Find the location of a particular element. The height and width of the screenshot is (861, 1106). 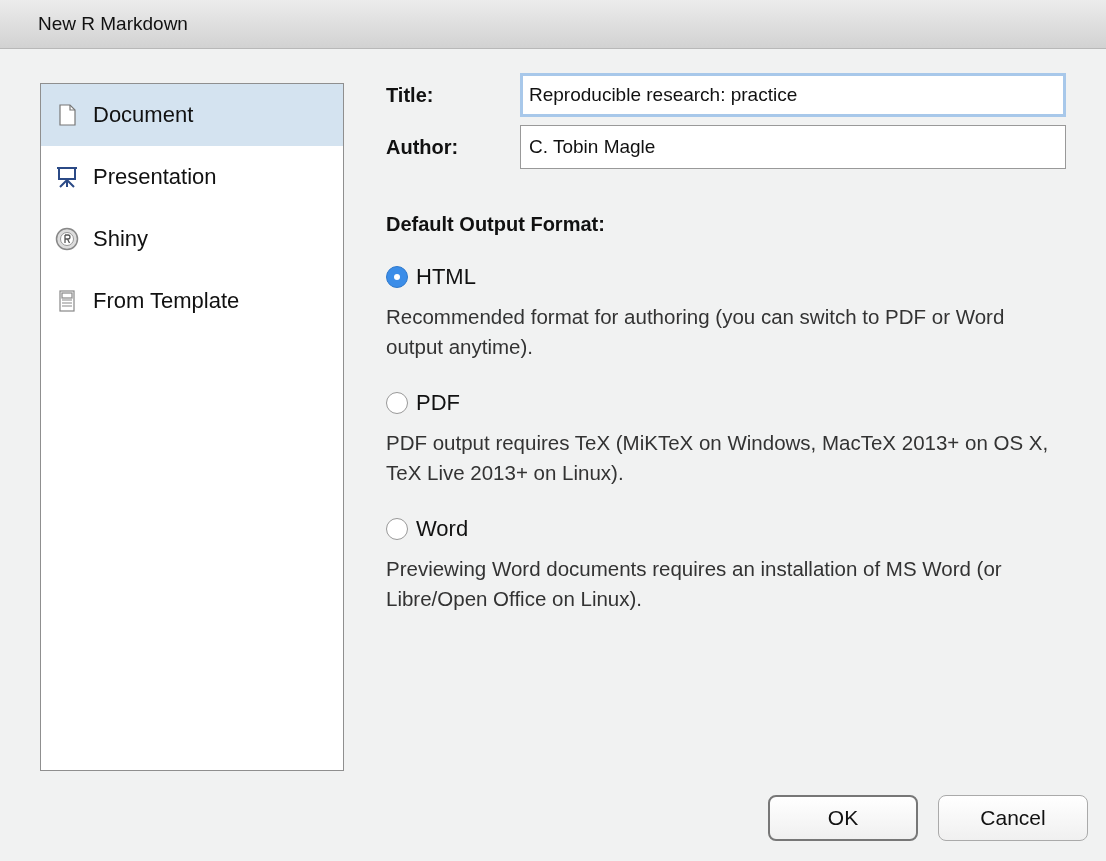

sidebar-item: Document is located at coordinates (192, 115).